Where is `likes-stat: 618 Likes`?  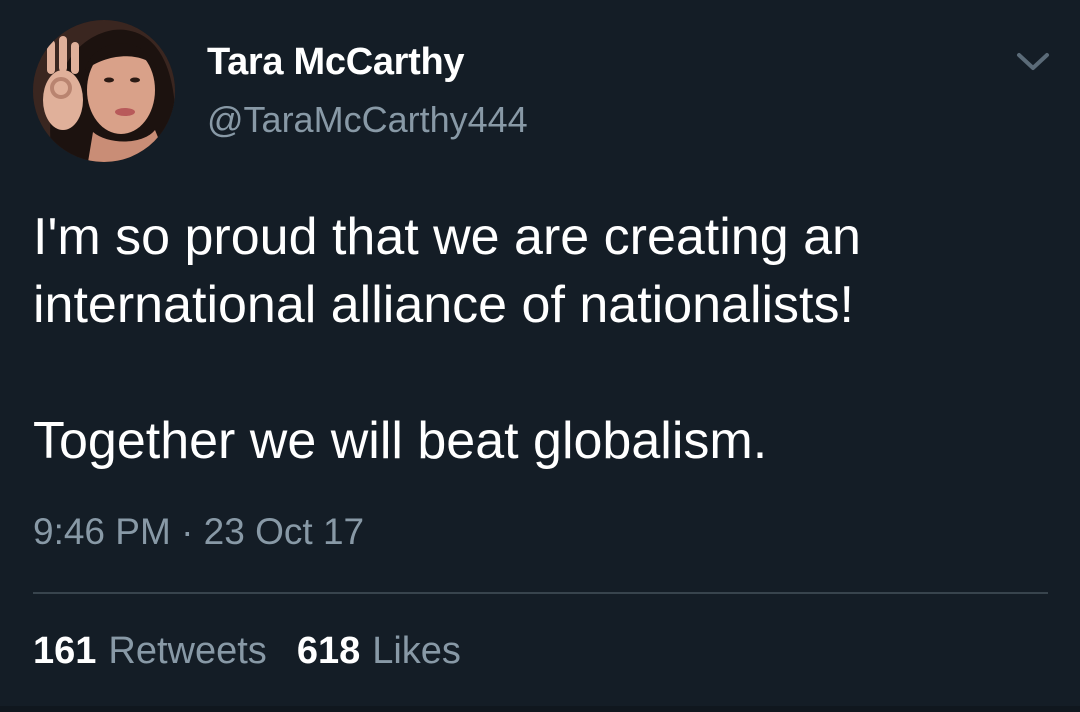
likes-stat: 618 Likes is located at coordinates (379, 651).